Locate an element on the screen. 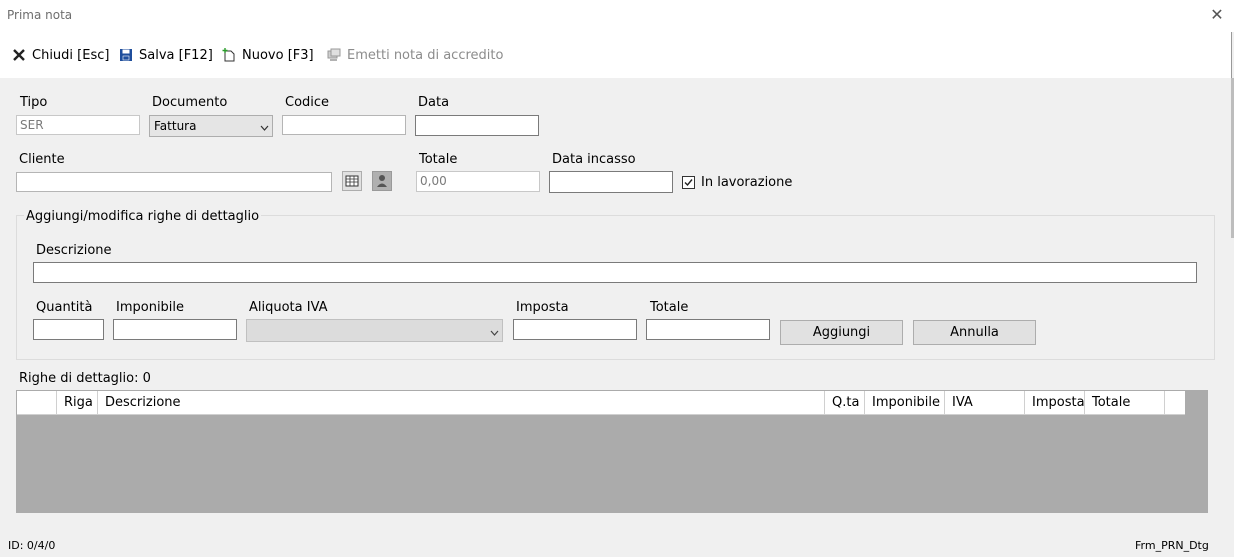 This screenshot has height=557, width=1234. documento-label: Documento is located at coordinates (190, 102).